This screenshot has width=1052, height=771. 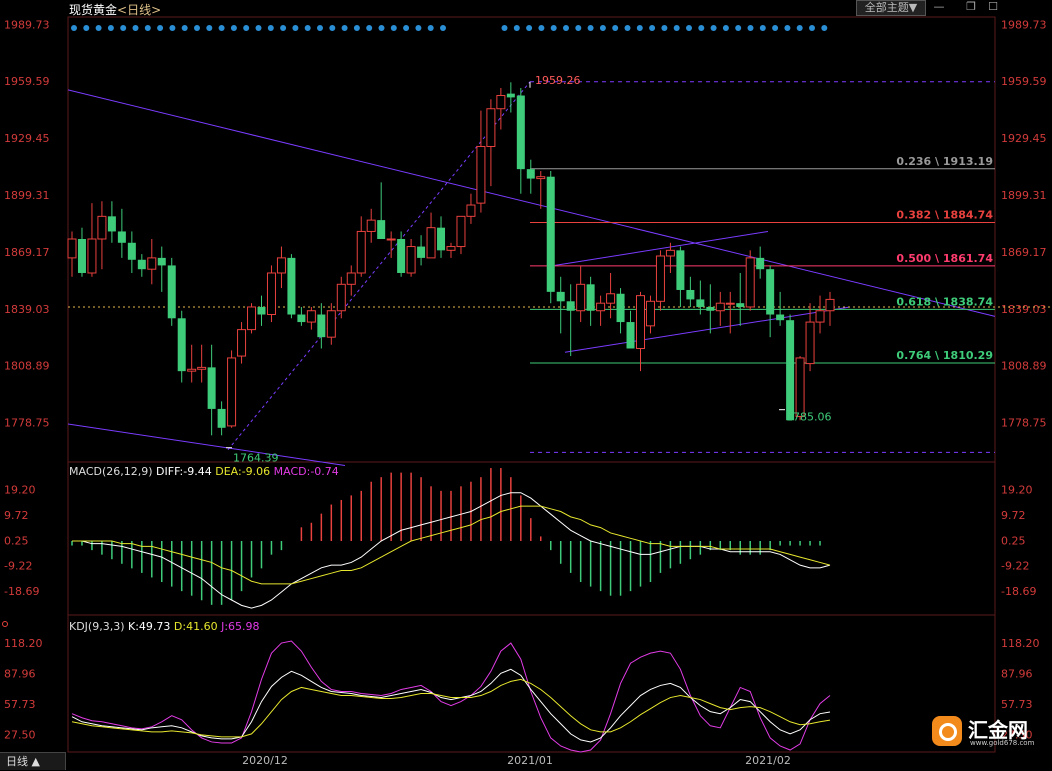 What do you see at coordinates (944, 258) in the screenshot?
I see `fib-label: 0.500 \ 1861.74` at bounding box center [944, 258].